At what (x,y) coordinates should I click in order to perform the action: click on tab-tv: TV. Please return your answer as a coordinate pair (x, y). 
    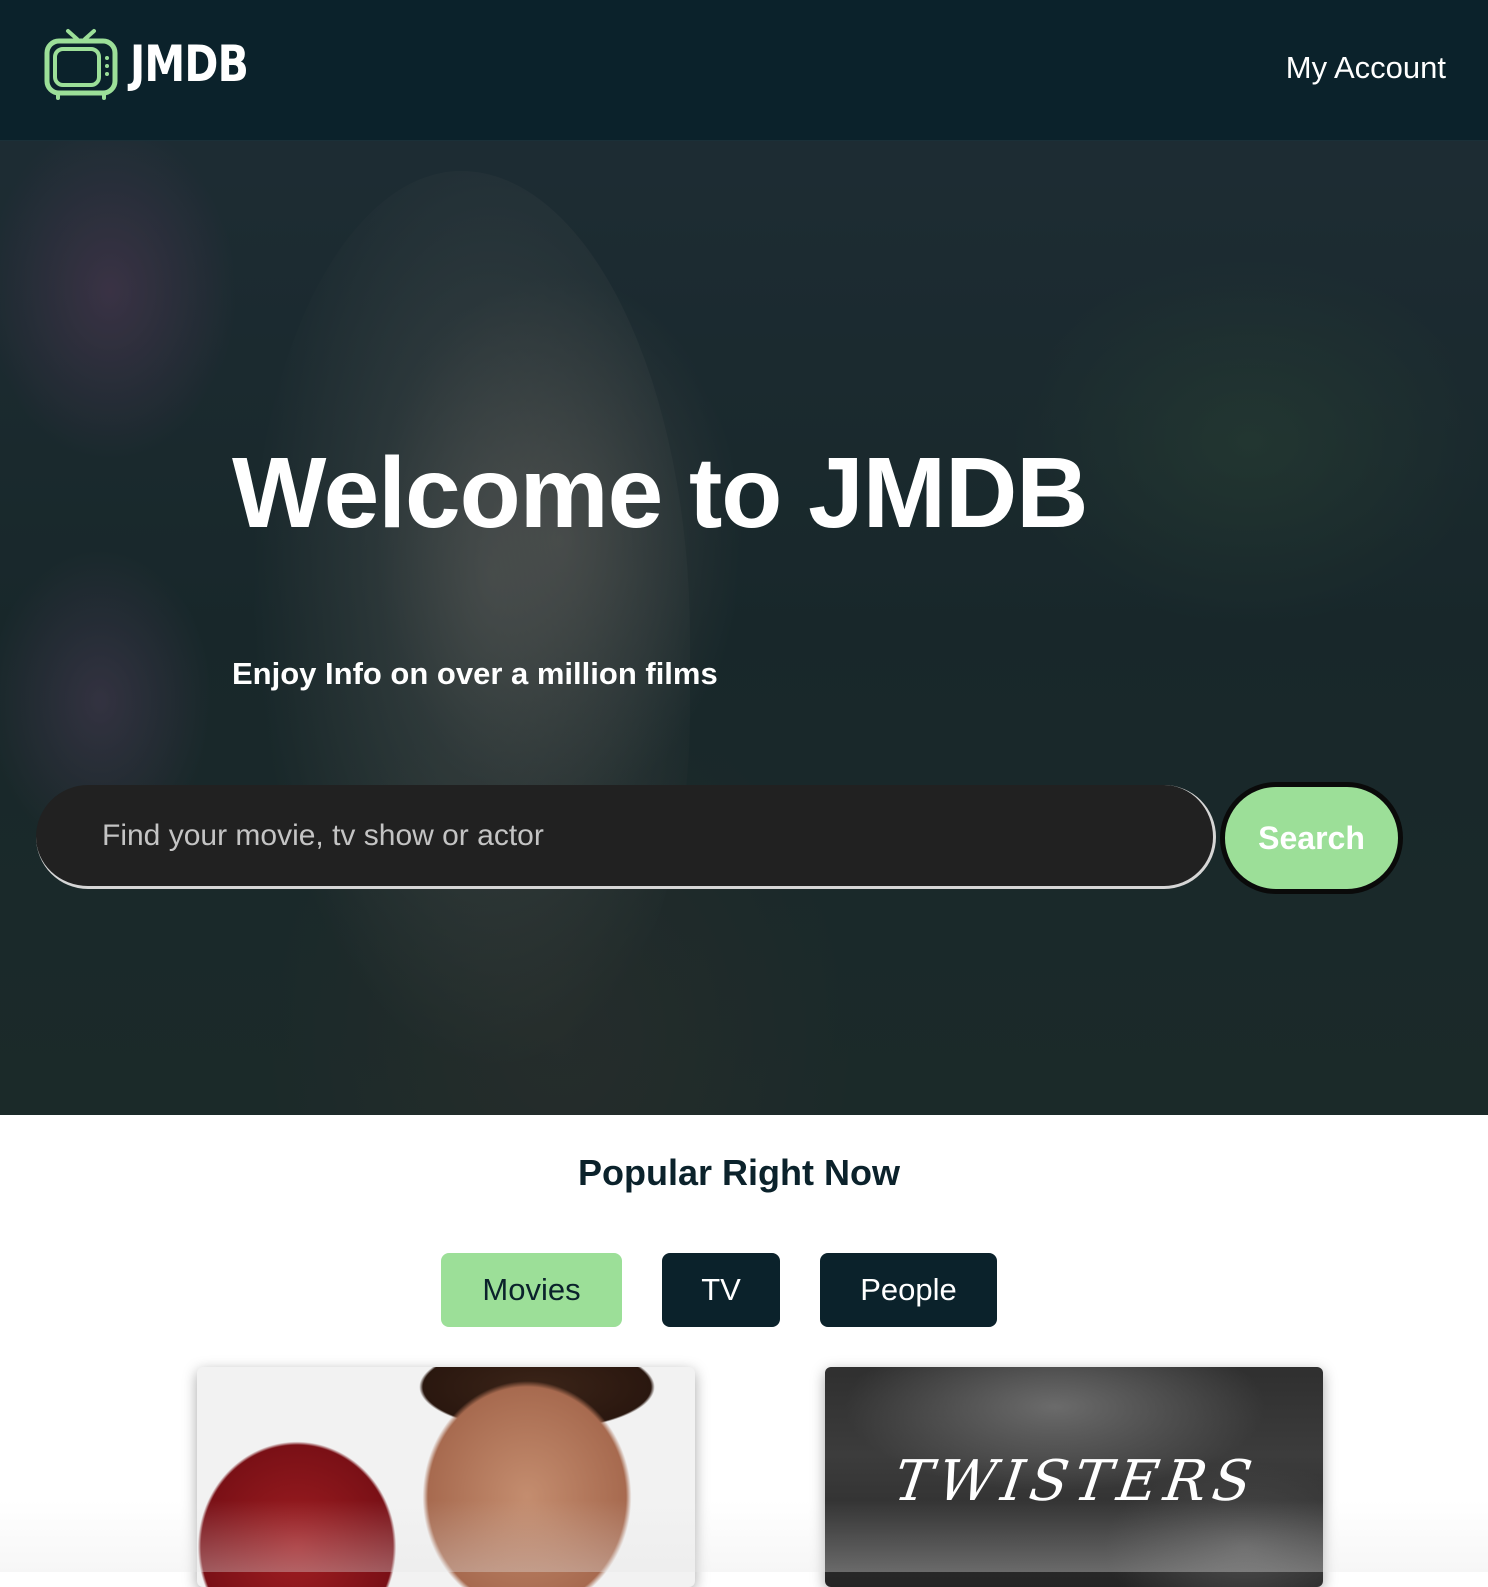
    Looking at the image, I should click on (721, 1290).